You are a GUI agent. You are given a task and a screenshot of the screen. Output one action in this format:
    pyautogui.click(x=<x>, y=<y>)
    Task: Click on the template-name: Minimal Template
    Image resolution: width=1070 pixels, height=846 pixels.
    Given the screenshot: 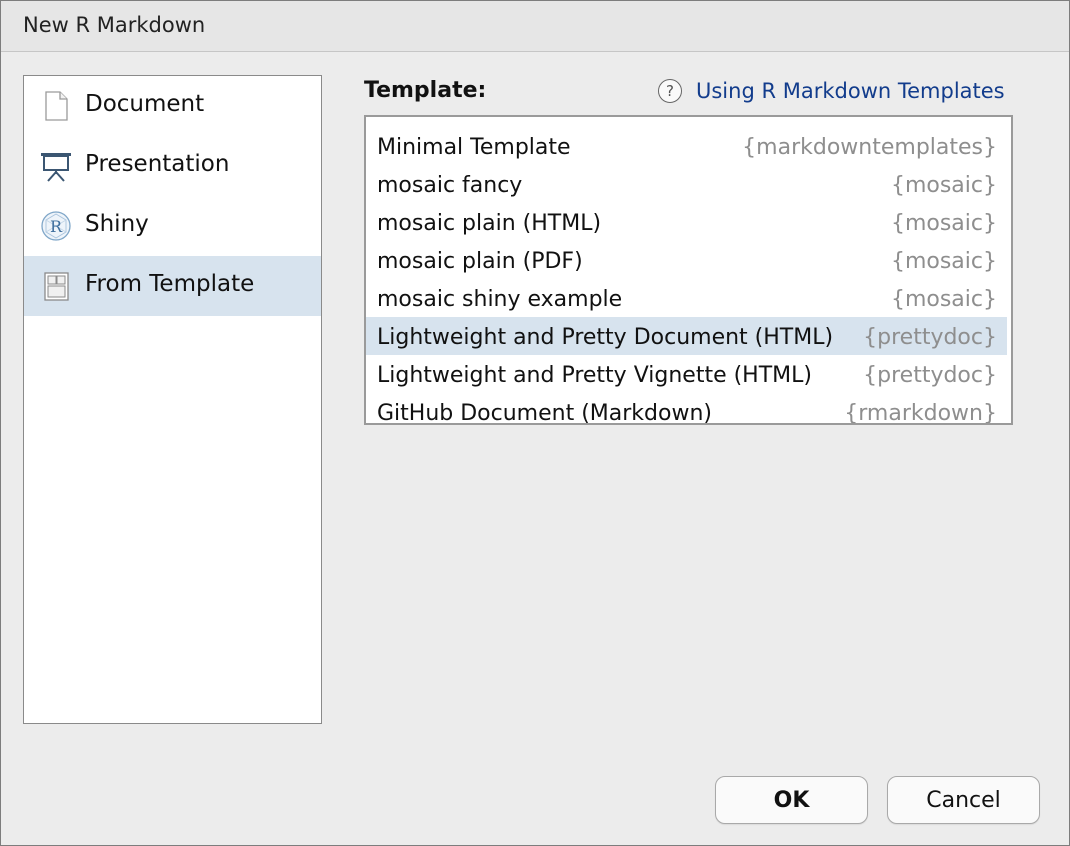 What is the action you would take?
    pyautogui.click(x=474, y=147)
    